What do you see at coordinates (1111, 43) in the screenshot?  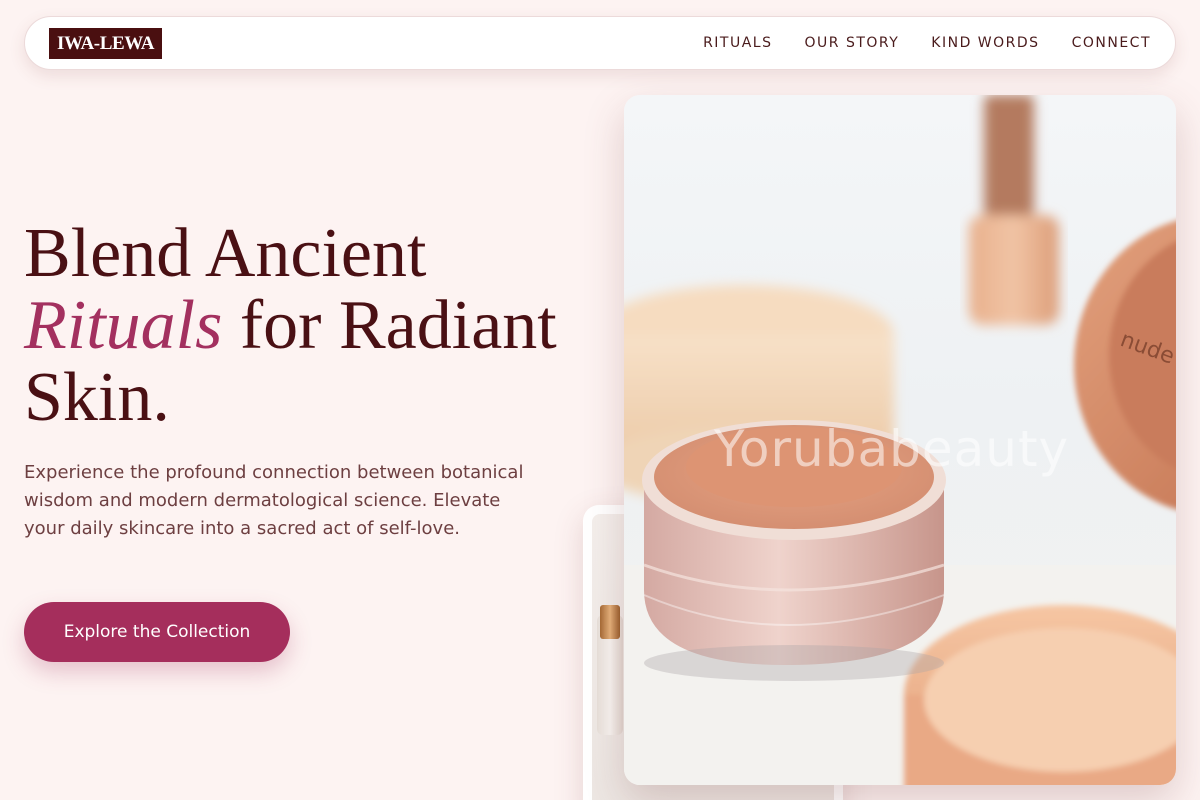 I see `nav-link-connect: CONNECT` at bounding box center [1111, 43].